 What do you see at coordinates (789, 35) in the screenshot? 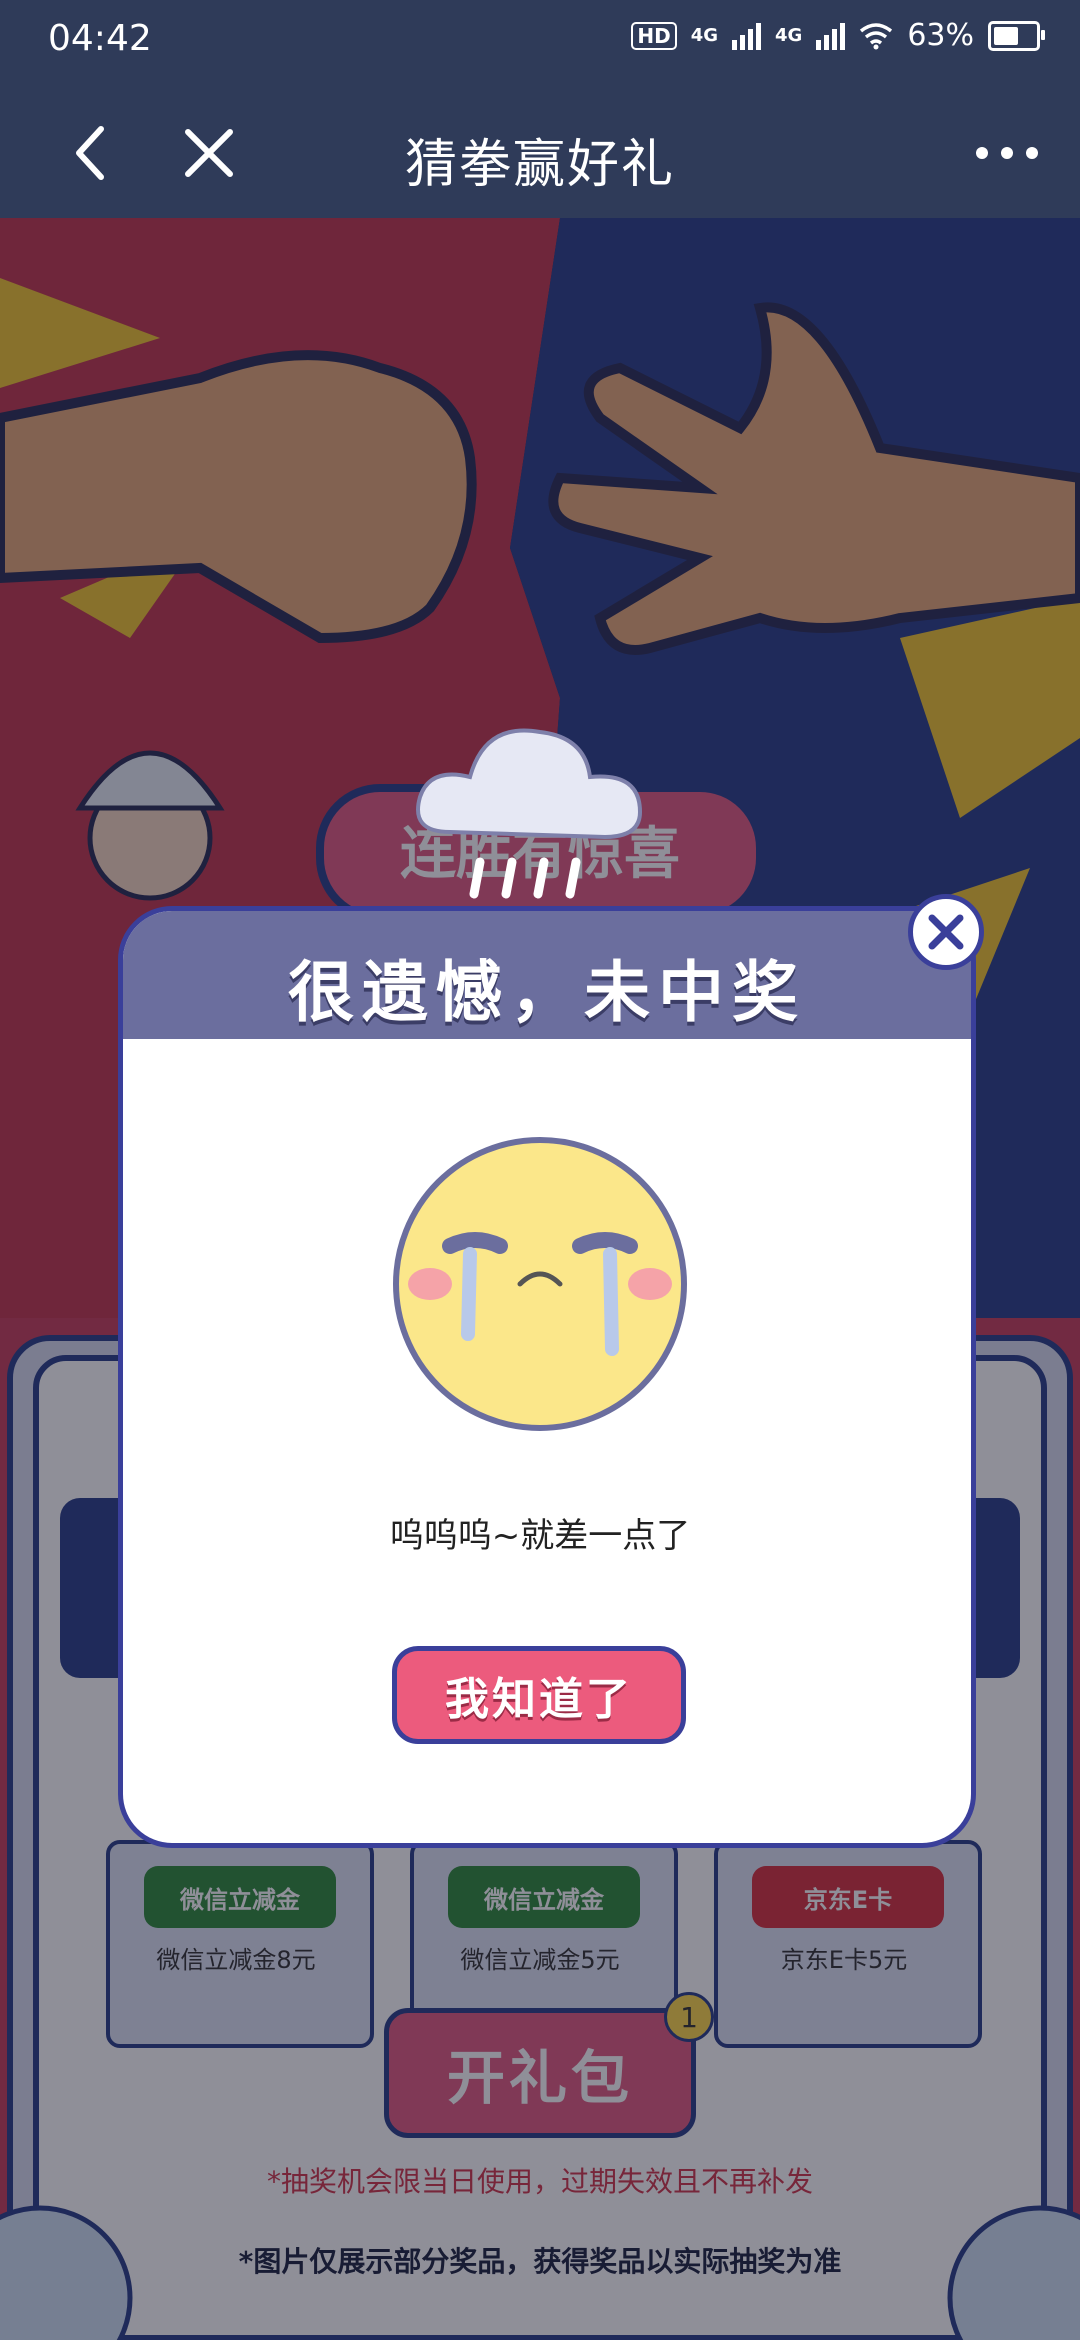
I see `network-label-2: 4G` at bounding box center [789, 35].